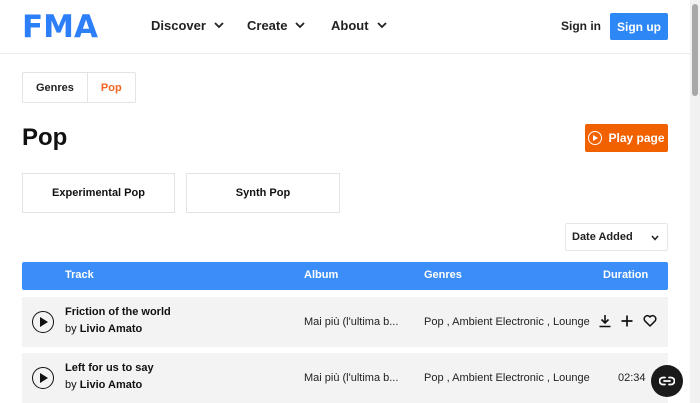  I want to click on page-title: Pop, so click(45, 137).